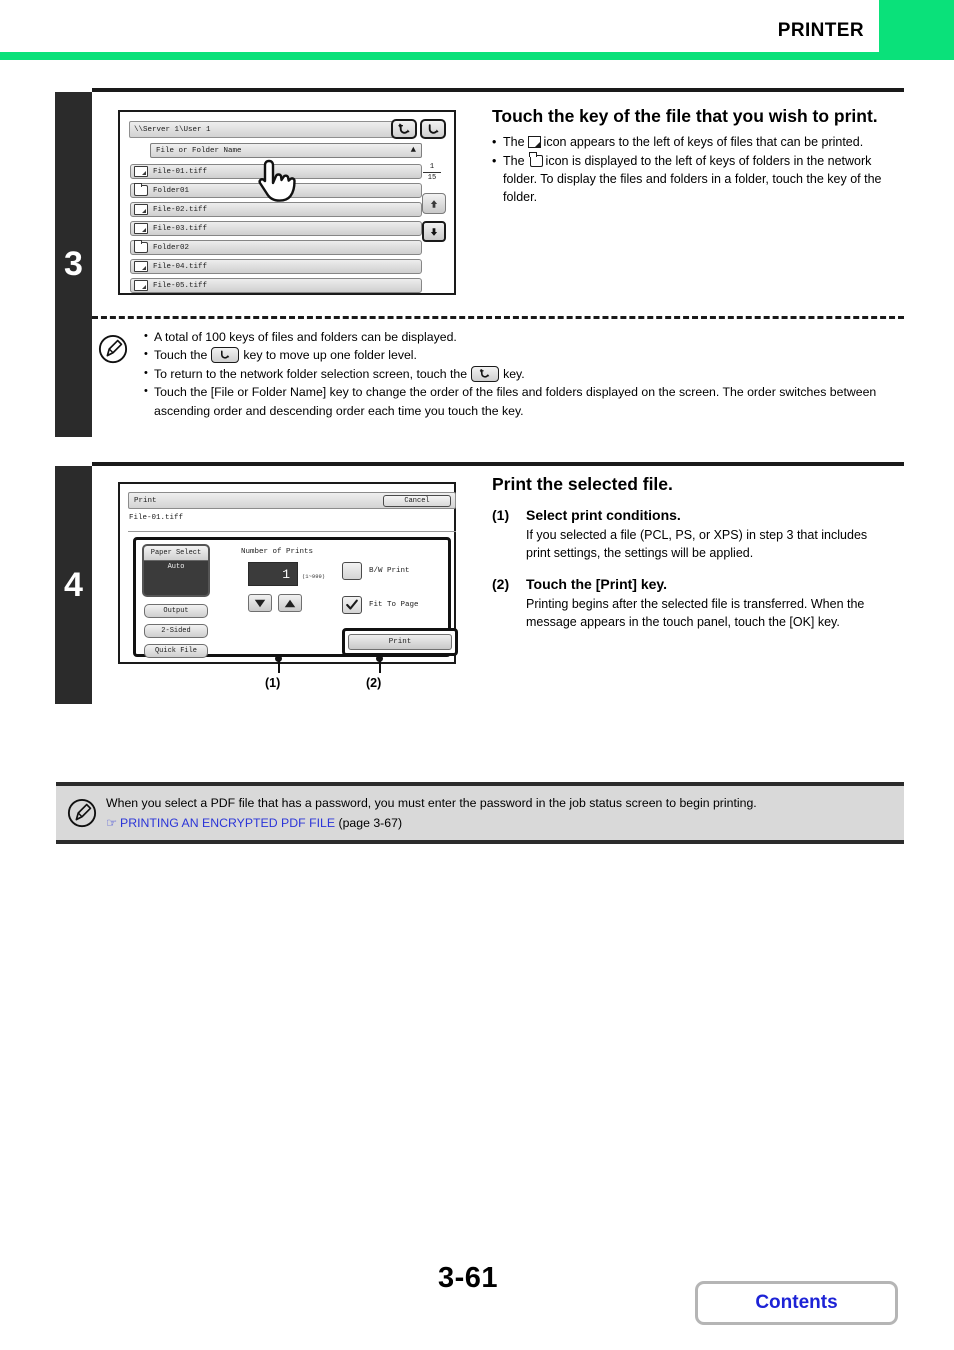 This screenshot has width=954, height=1350. I want to click on pointing-finger-icon: ☞, so click(112, 823).